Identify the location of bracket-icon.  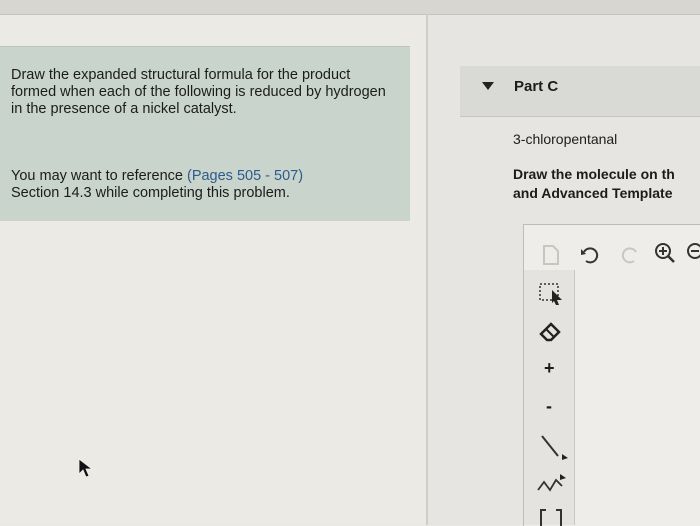
(551, 517).